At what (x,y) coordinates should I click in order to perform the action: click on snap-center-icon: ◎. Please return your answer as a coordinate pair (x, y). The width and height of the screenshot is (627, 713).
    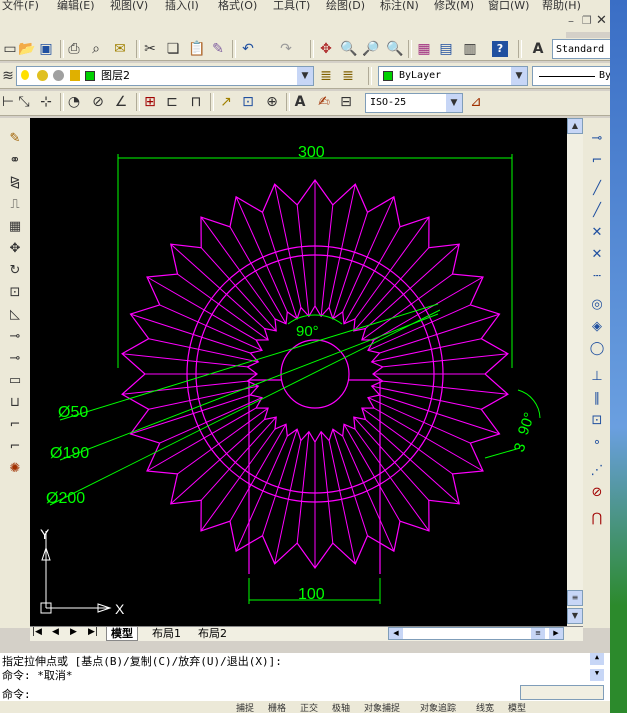
    Looking at the image, I should click on (597, 305).